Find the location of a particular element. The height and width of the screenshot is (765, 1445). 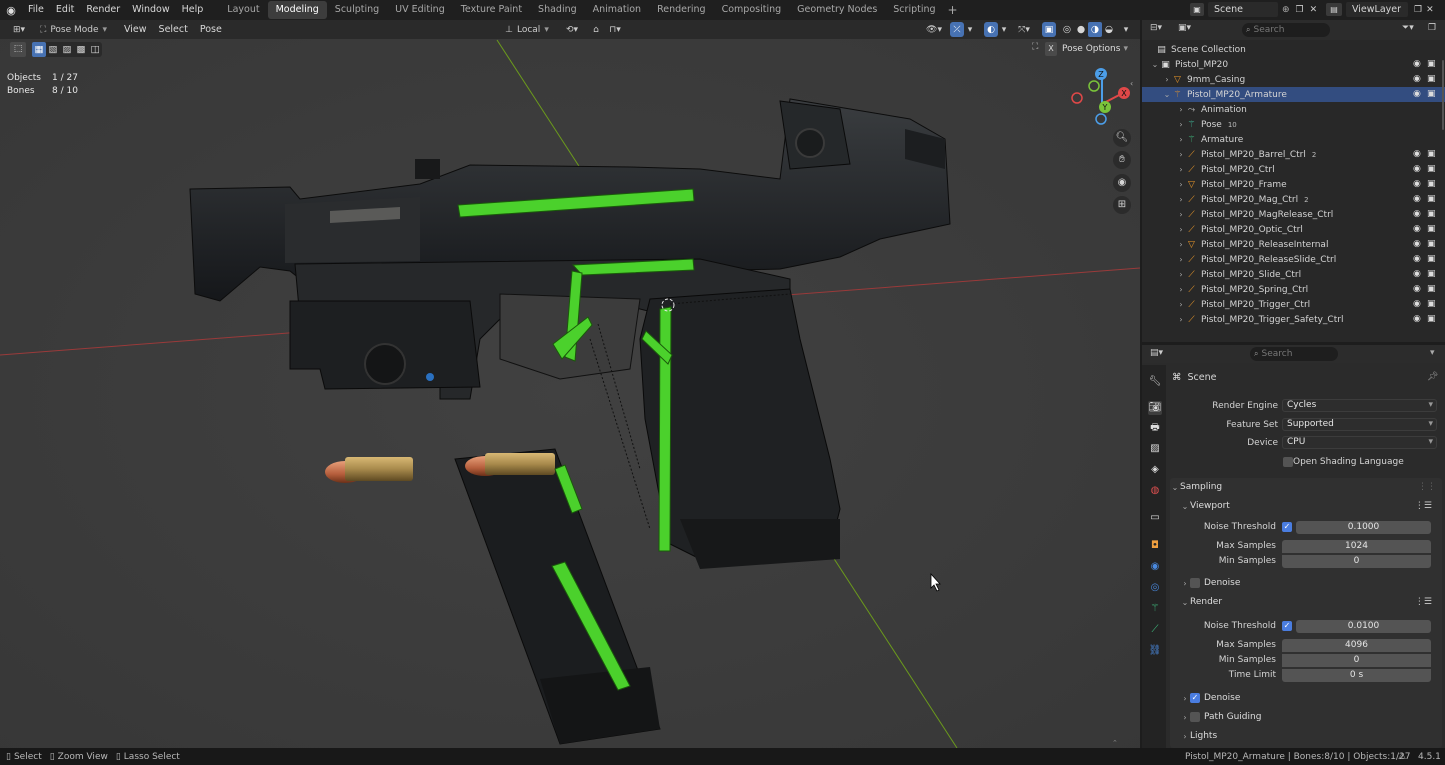

tool-tab-icon: 🔧︎ is located at coordinates (1155, 382).